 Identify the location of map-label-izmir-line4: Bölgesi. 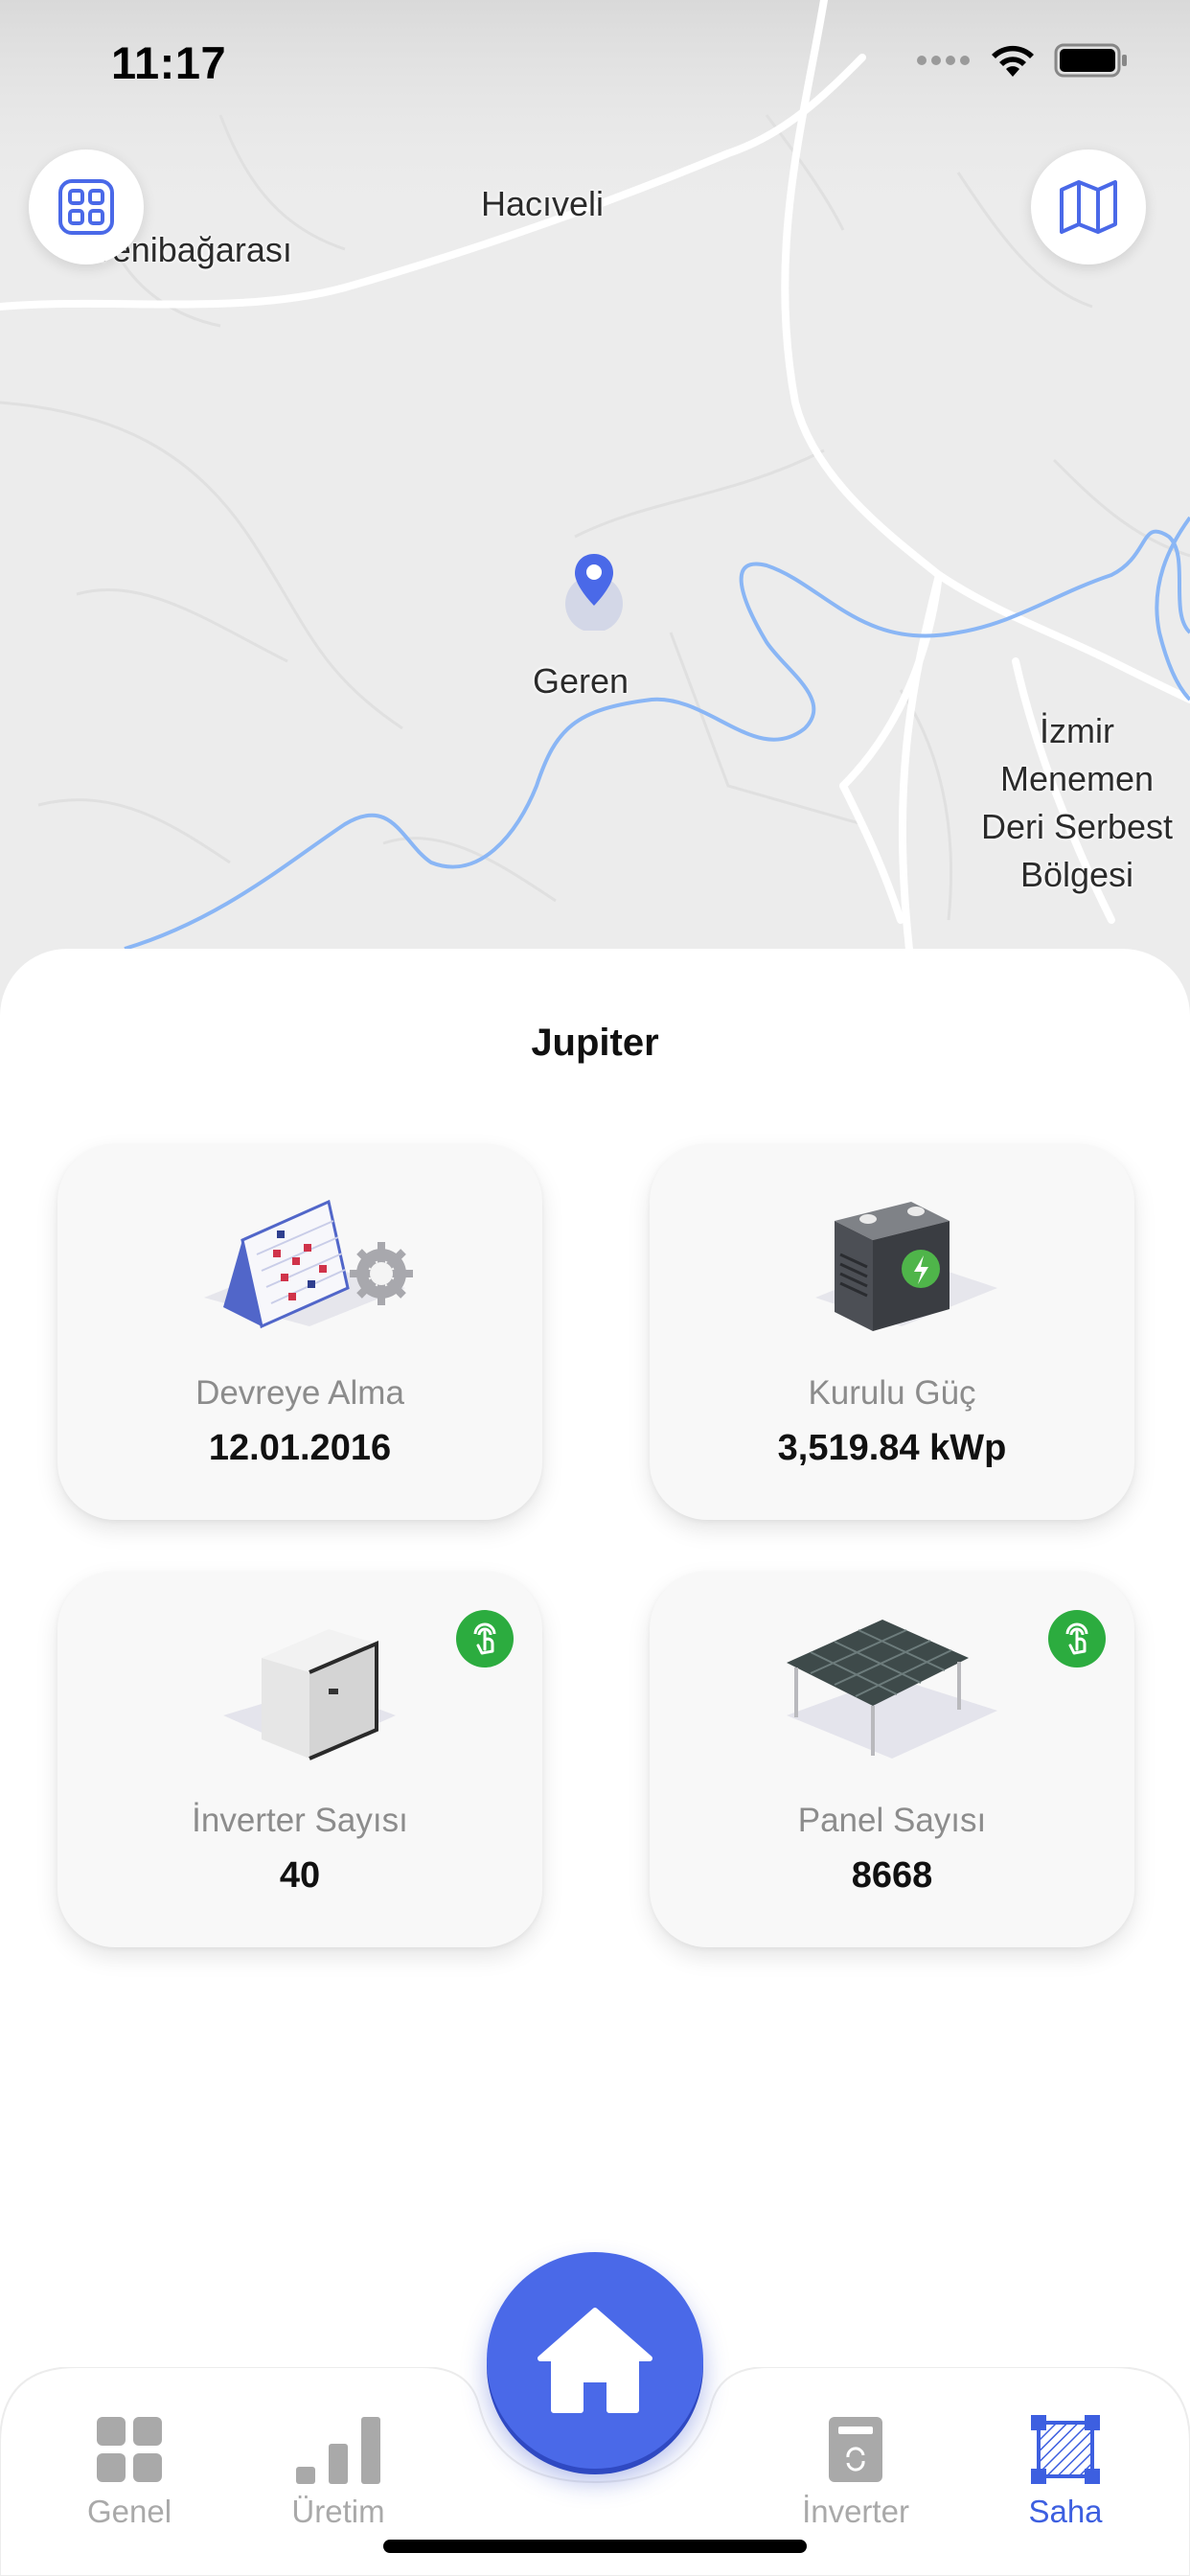
(1076, 874).